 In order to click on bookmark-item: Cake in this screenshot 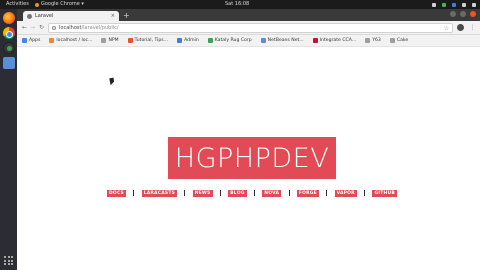, I will do `click(399, 40)`.